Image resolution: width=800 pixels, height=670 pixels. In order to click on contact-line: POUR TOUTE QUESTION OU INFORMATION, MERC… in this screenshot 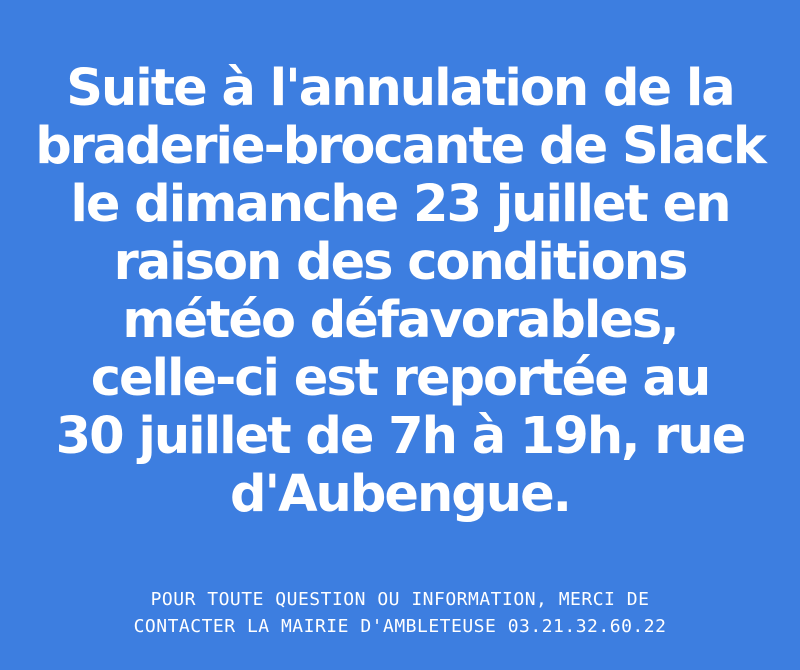, I will do `click(400, 599)`.